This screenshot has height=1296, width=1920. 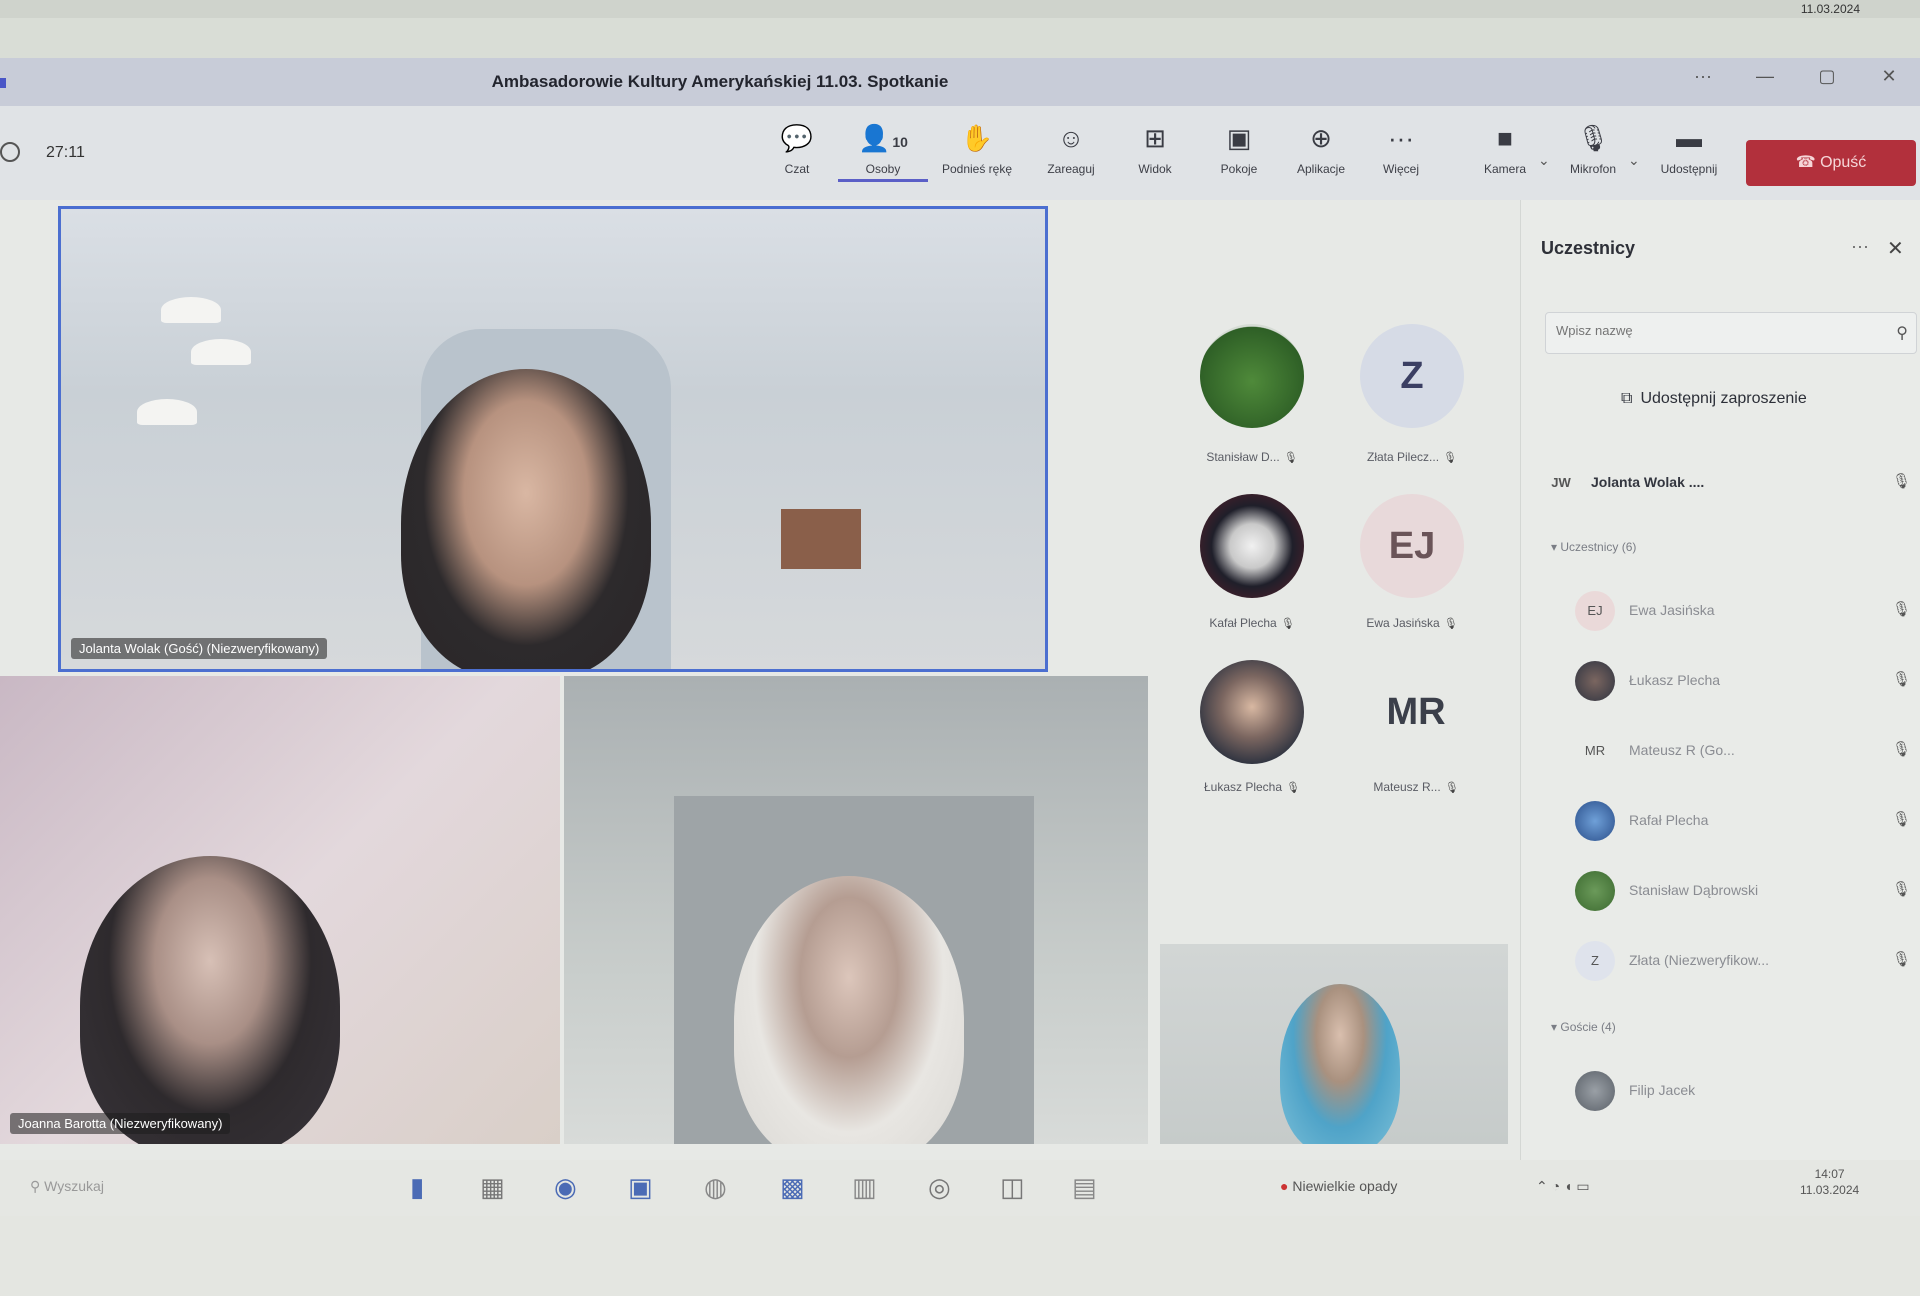 I want to click on window-controls: ··· — ▢ ✕, so click(x=1796, y=76).